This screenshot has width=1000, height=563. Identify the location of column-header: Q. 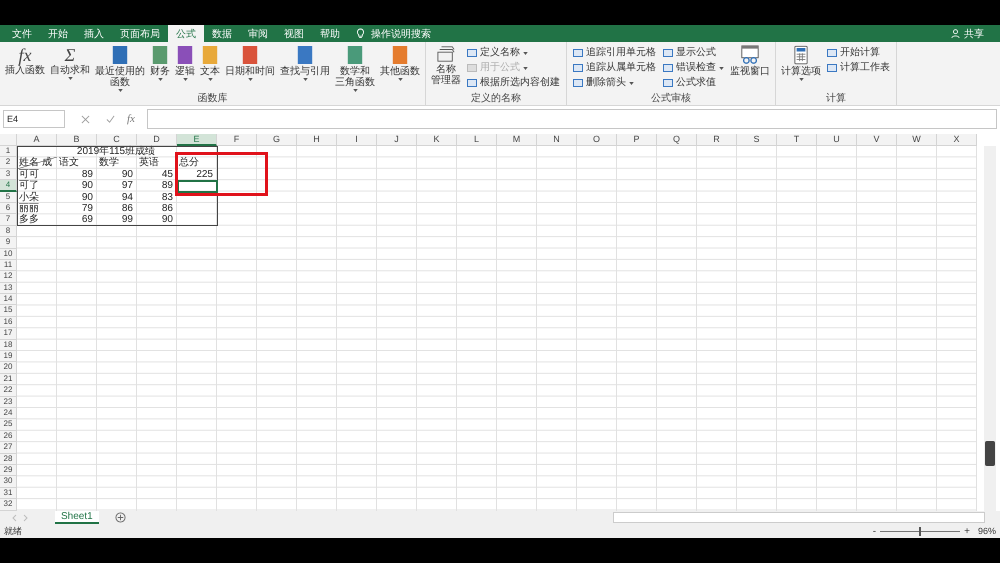
(677, 140).